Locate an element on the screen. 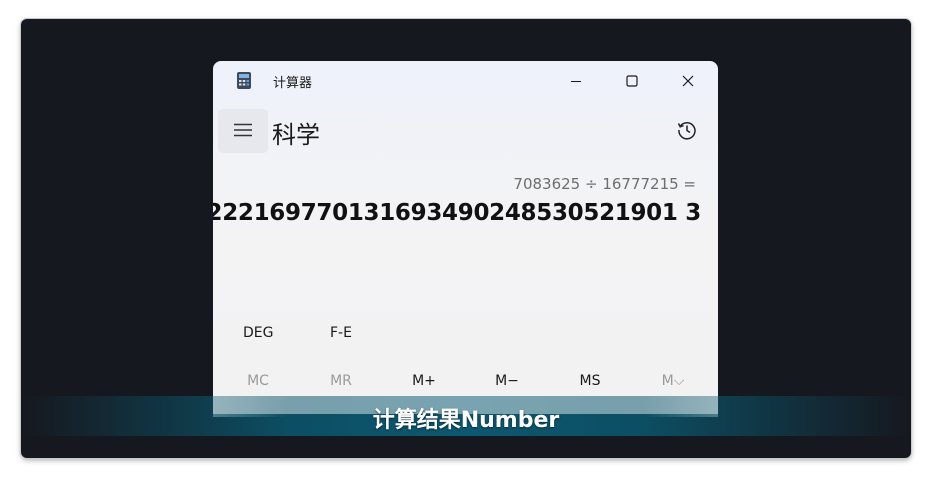 The image size is (933, 479). history-icon is located at coordinates (687, 132).